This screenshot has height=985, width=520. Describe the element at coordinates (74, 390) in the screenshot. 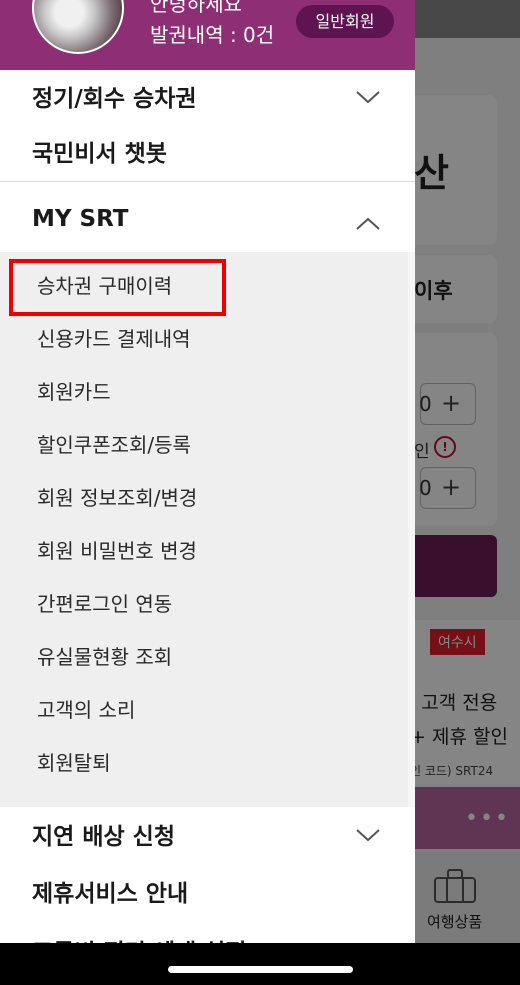

I see `submenu-item-member-card: 회원카드` at that location.